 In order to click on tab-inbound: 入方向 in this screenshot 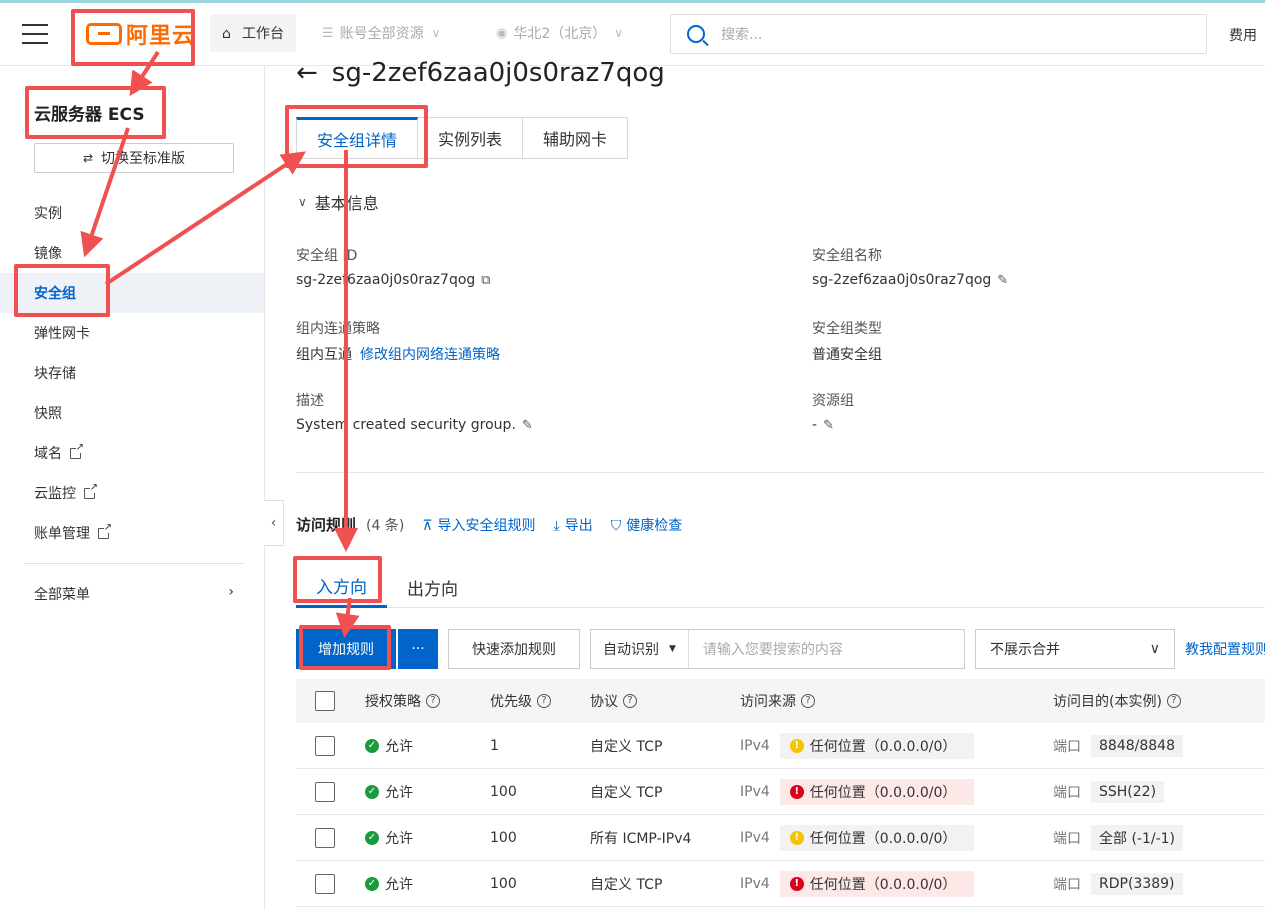, I will do `click(341, 587)`.